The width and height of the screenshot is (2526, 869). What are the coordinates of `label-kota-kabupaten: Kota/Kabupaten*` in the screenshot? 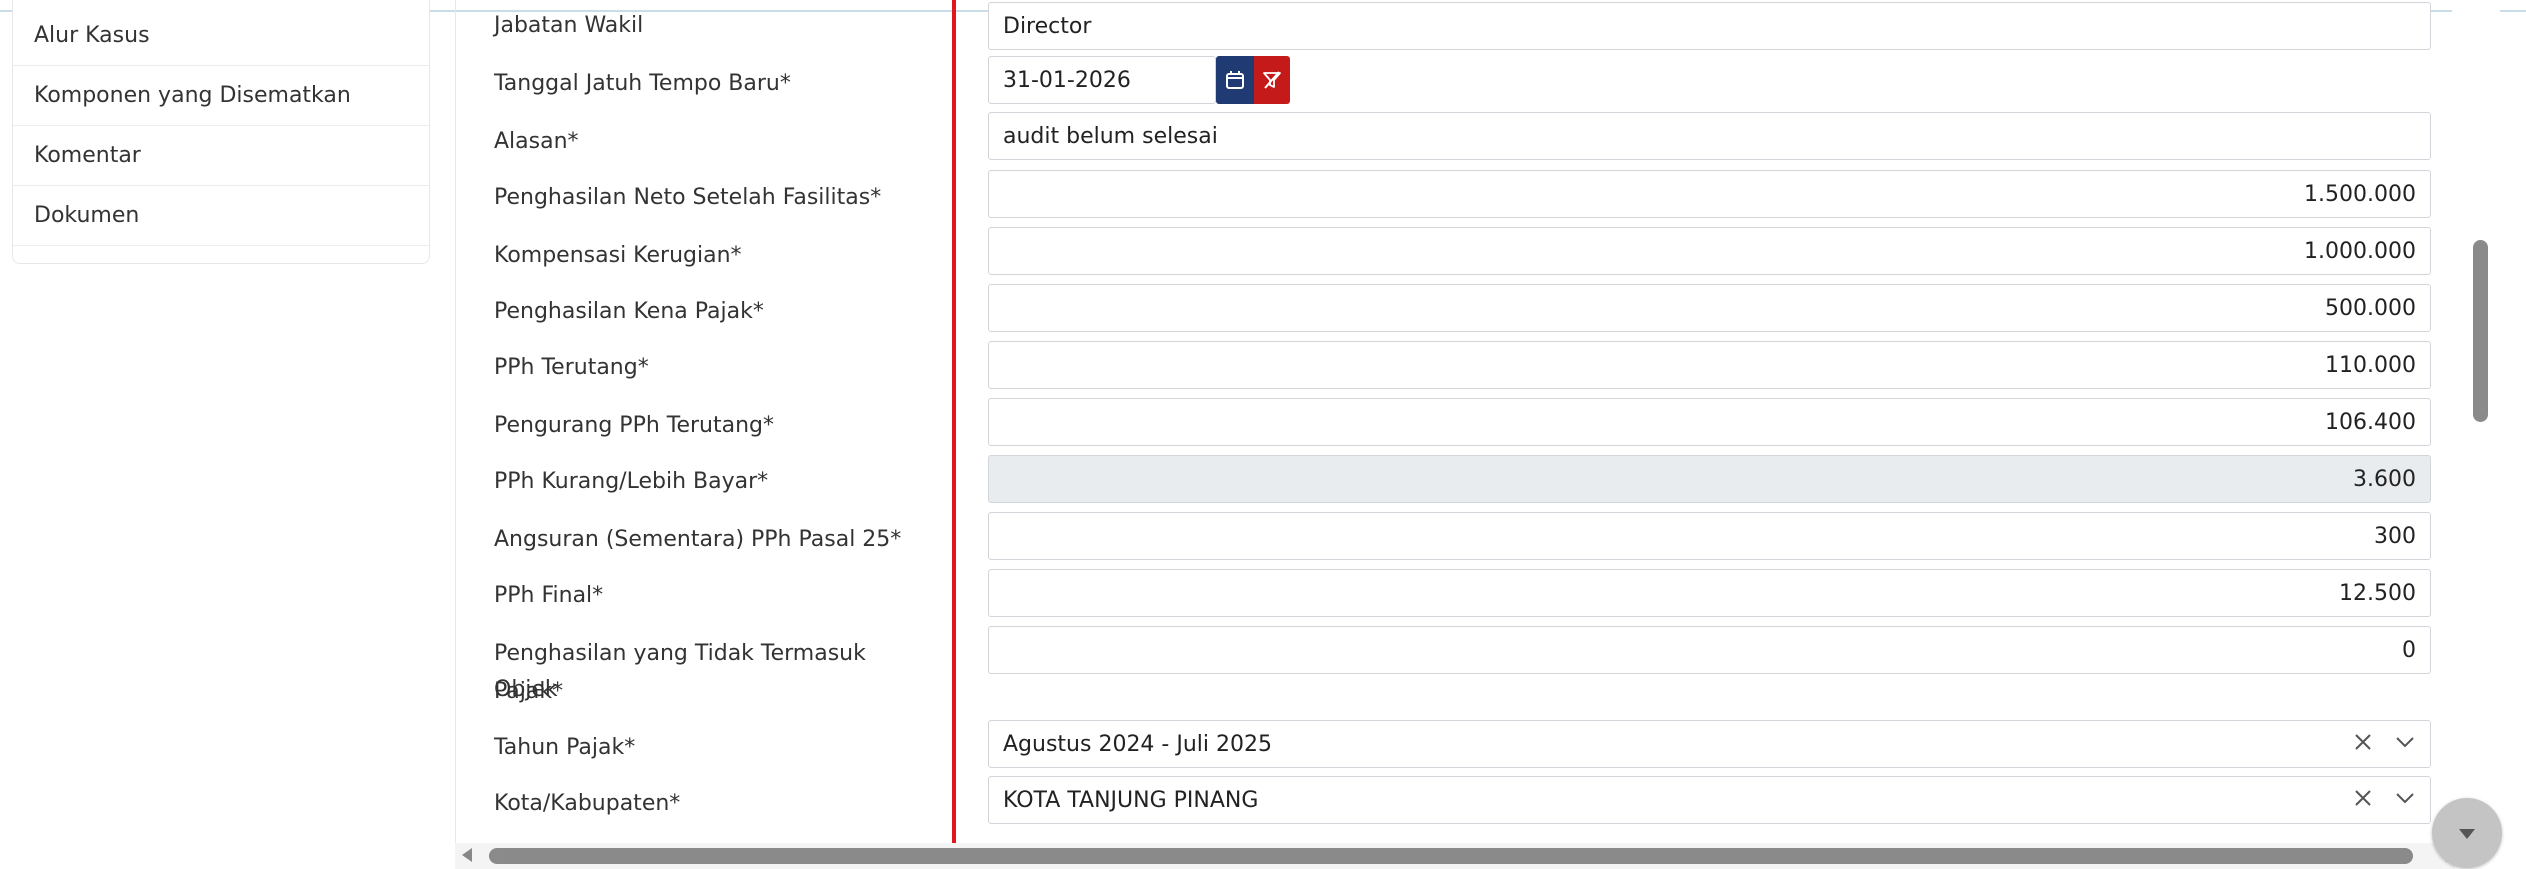 It's located at (587, 803).